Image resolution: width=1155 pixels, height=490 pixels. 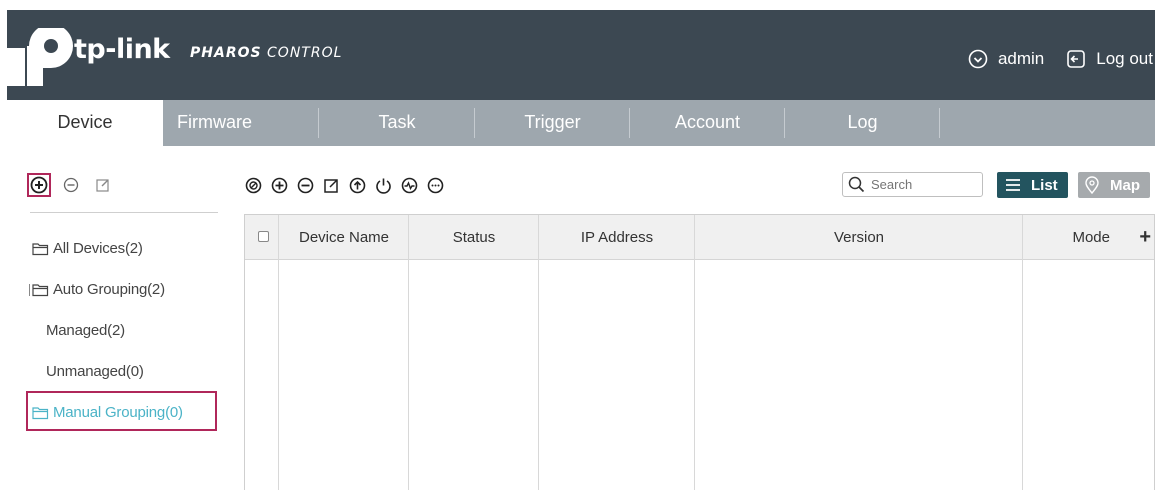 I want to click on adopt-icon, so click(x=253, y=185).